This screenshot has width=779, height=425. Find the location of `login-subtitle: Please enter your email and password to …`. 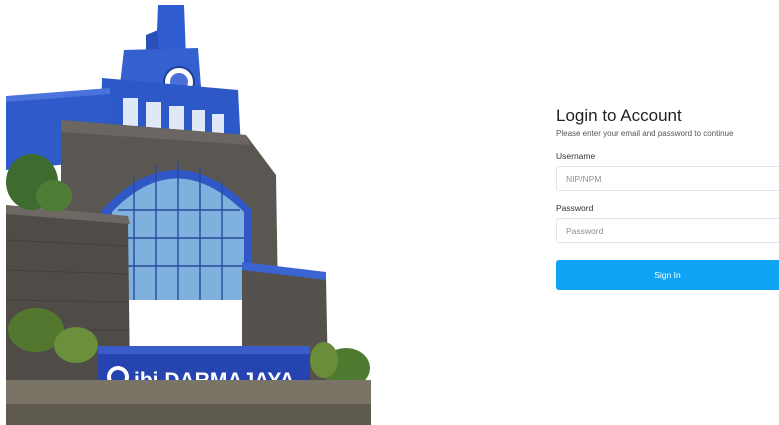

login-subtitle: Please enter your email and password to … is located at coordinates (645, 133).